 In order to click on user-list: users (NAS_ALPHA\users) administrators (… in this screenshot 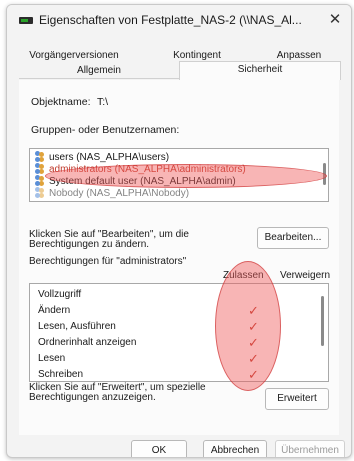, I will do `click(179, 175)`.